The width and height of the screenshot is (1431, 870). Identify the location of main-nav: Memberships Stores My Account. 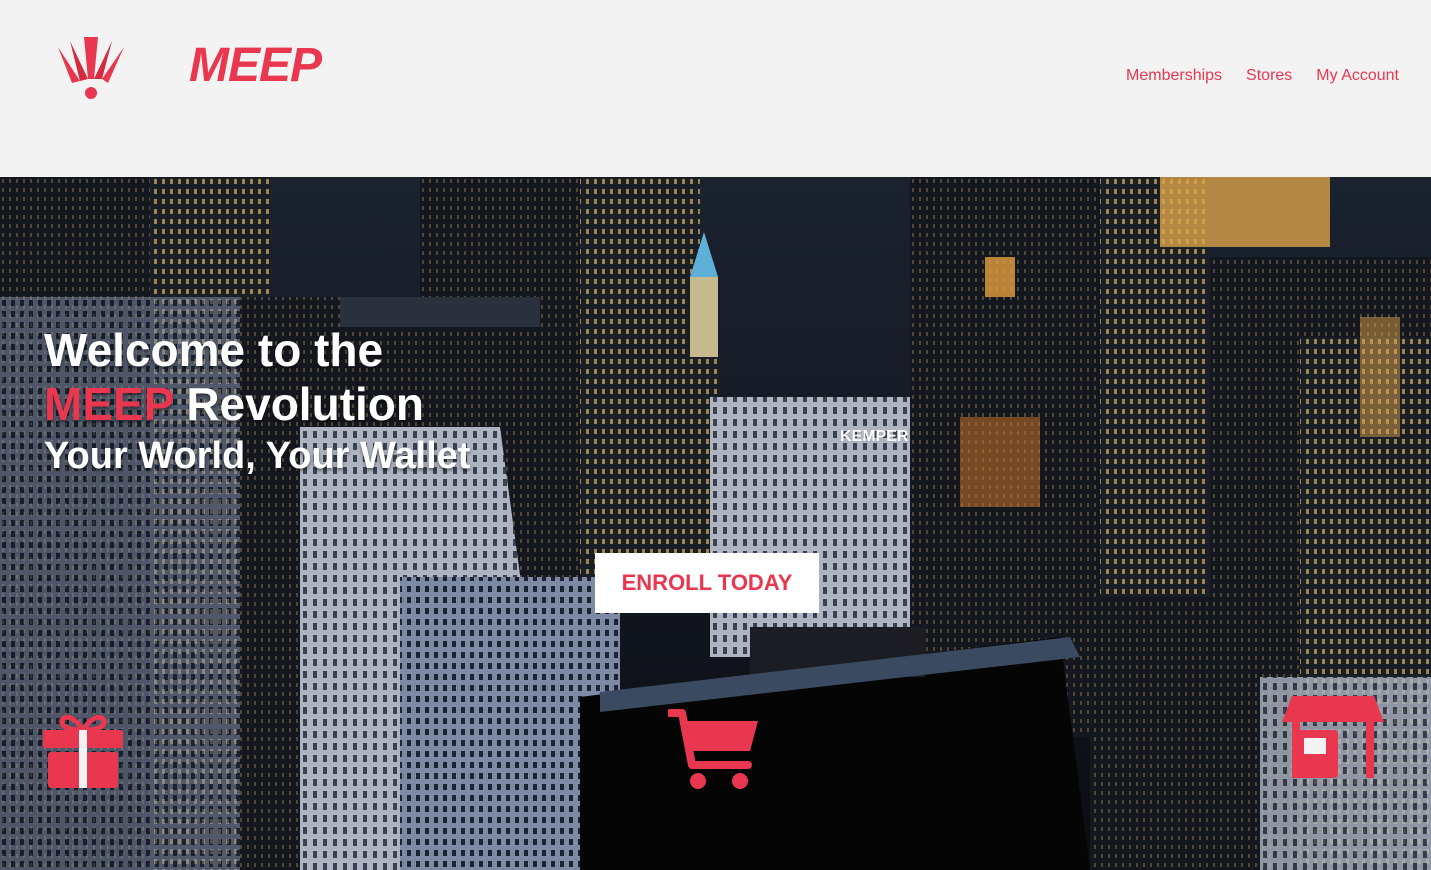
(1262, 76).